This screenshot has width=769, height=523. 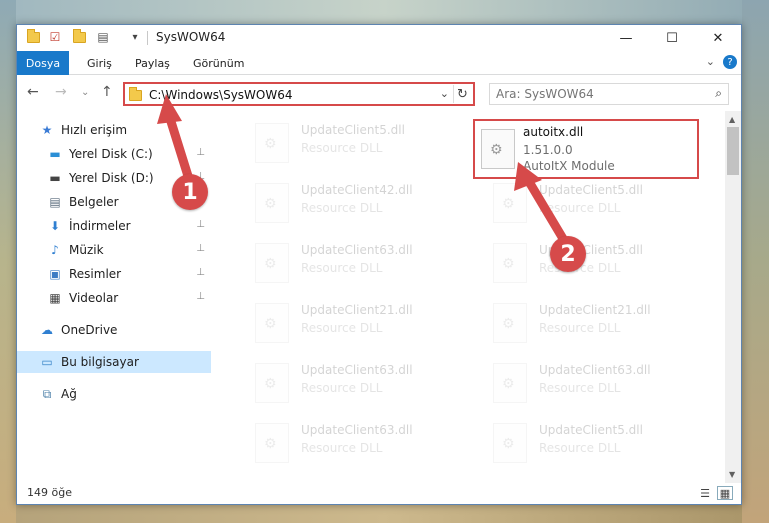 What do you see at coordinates (548, 150) in the screenshot?
I see `file-version: 1.51.0.0` at bounding box center [548, 150].